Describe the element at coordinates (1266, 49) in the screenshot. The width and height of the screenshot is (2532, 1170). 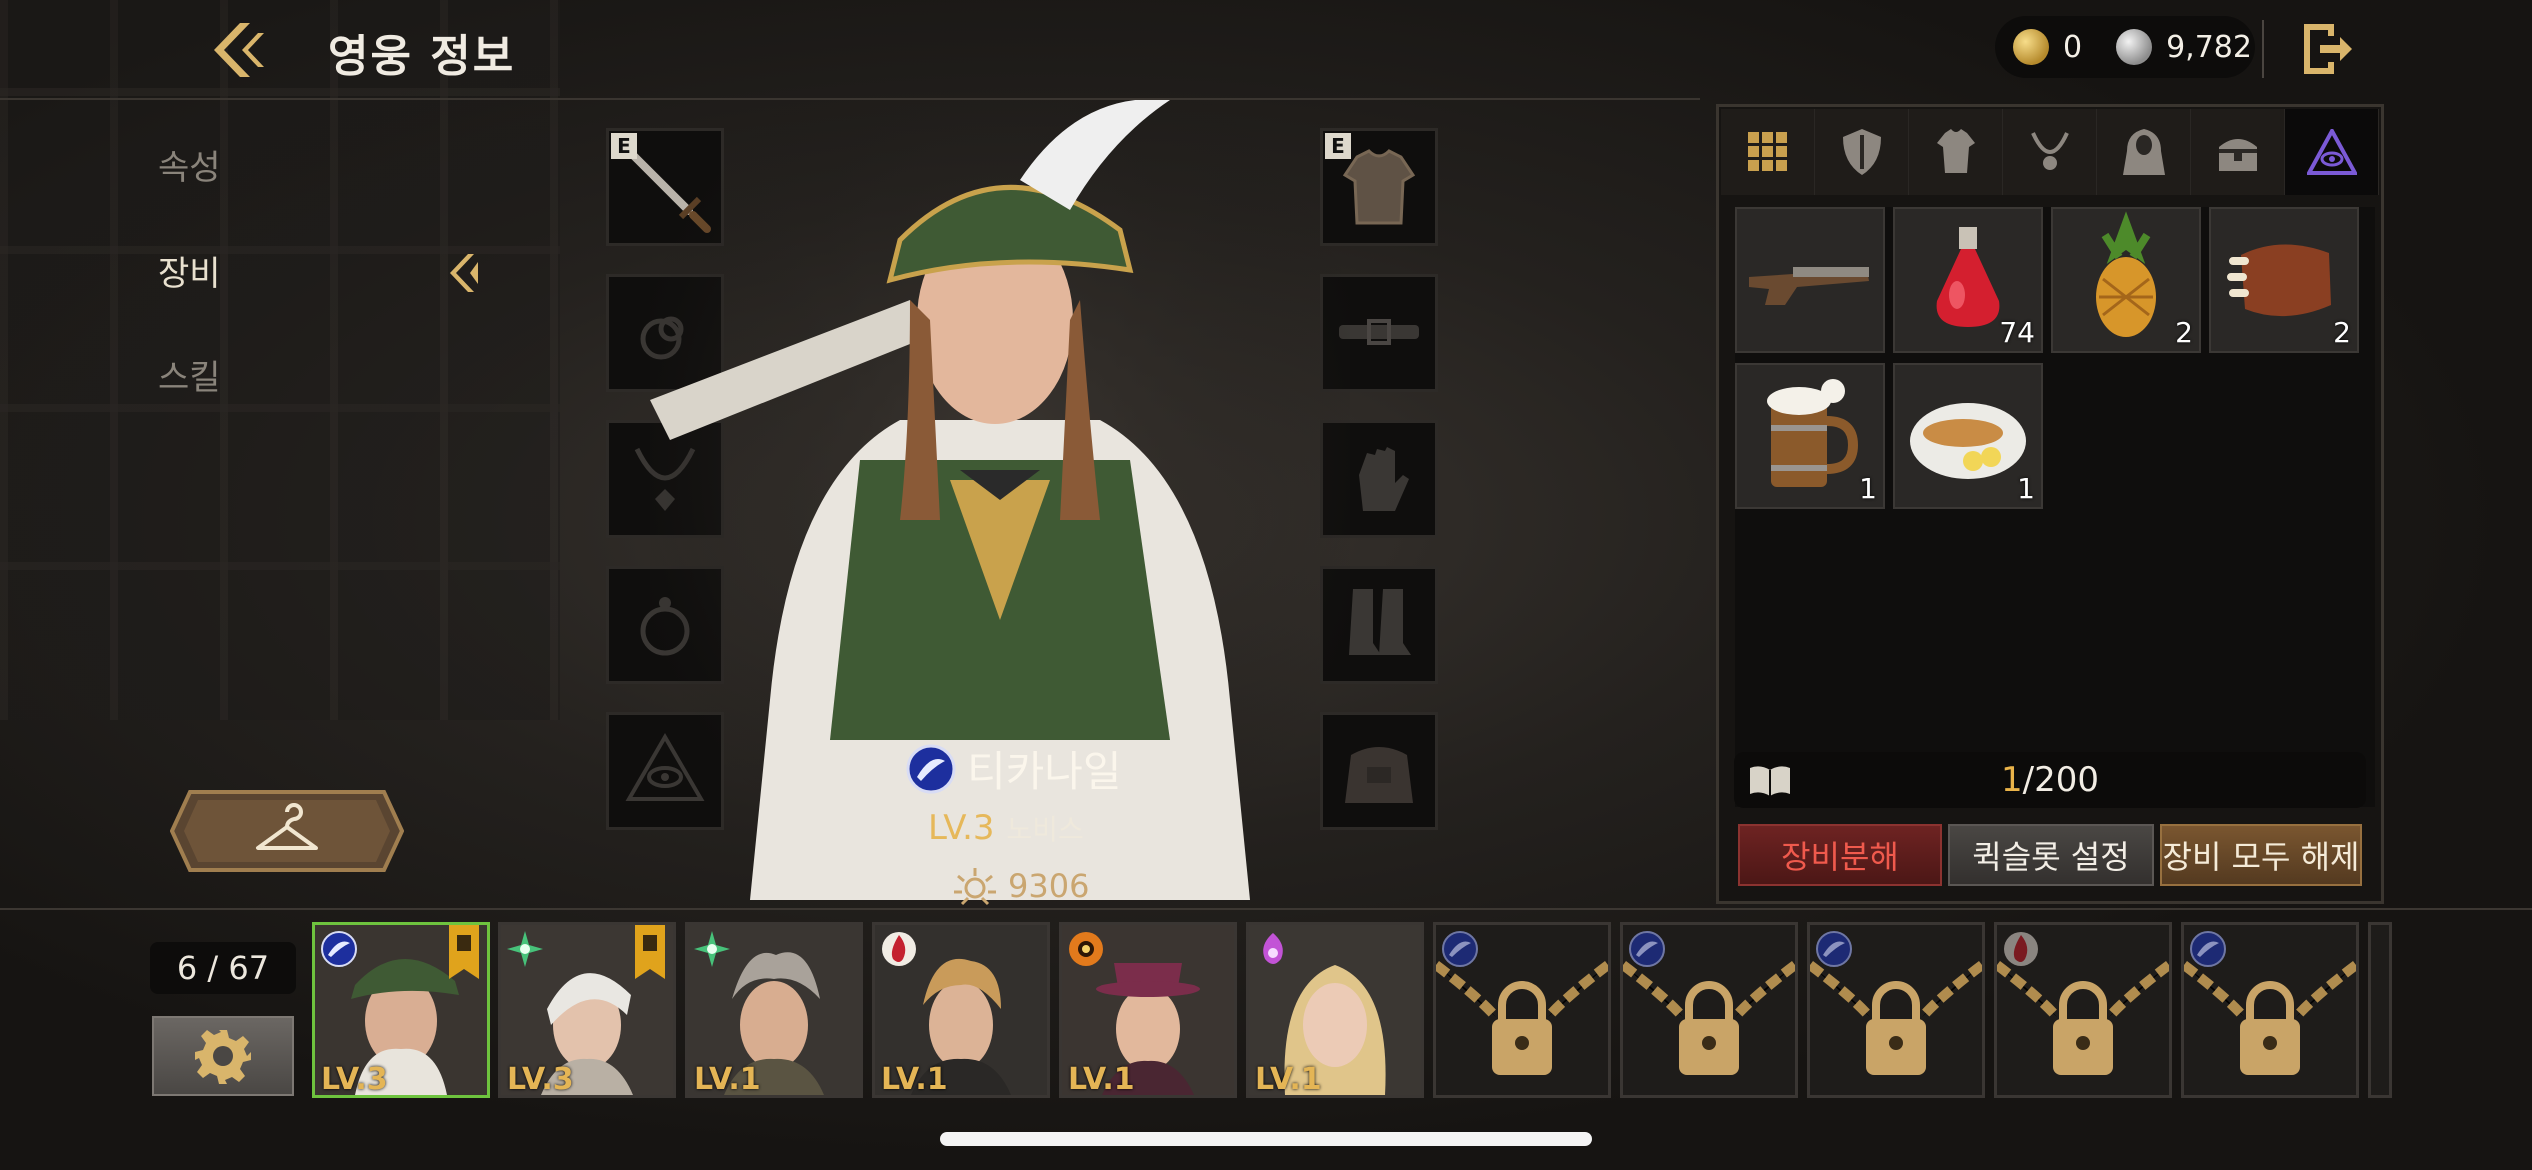
I see `top-bar: 영웅 정보 0 9,782` at that location.